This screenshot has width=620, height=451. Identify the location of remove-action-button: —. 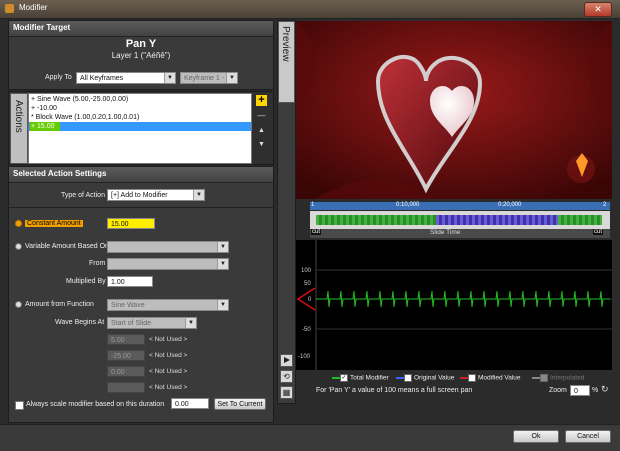
(261, 116).